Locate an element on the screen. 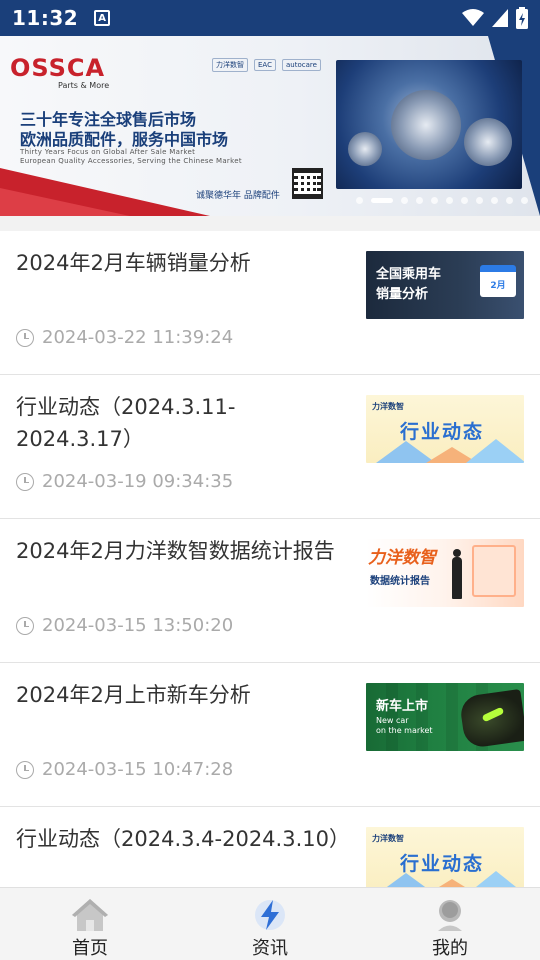 The width and height of the screenshot is (540, 960). accessibility-icon: A is located at coordinates (102, 18).